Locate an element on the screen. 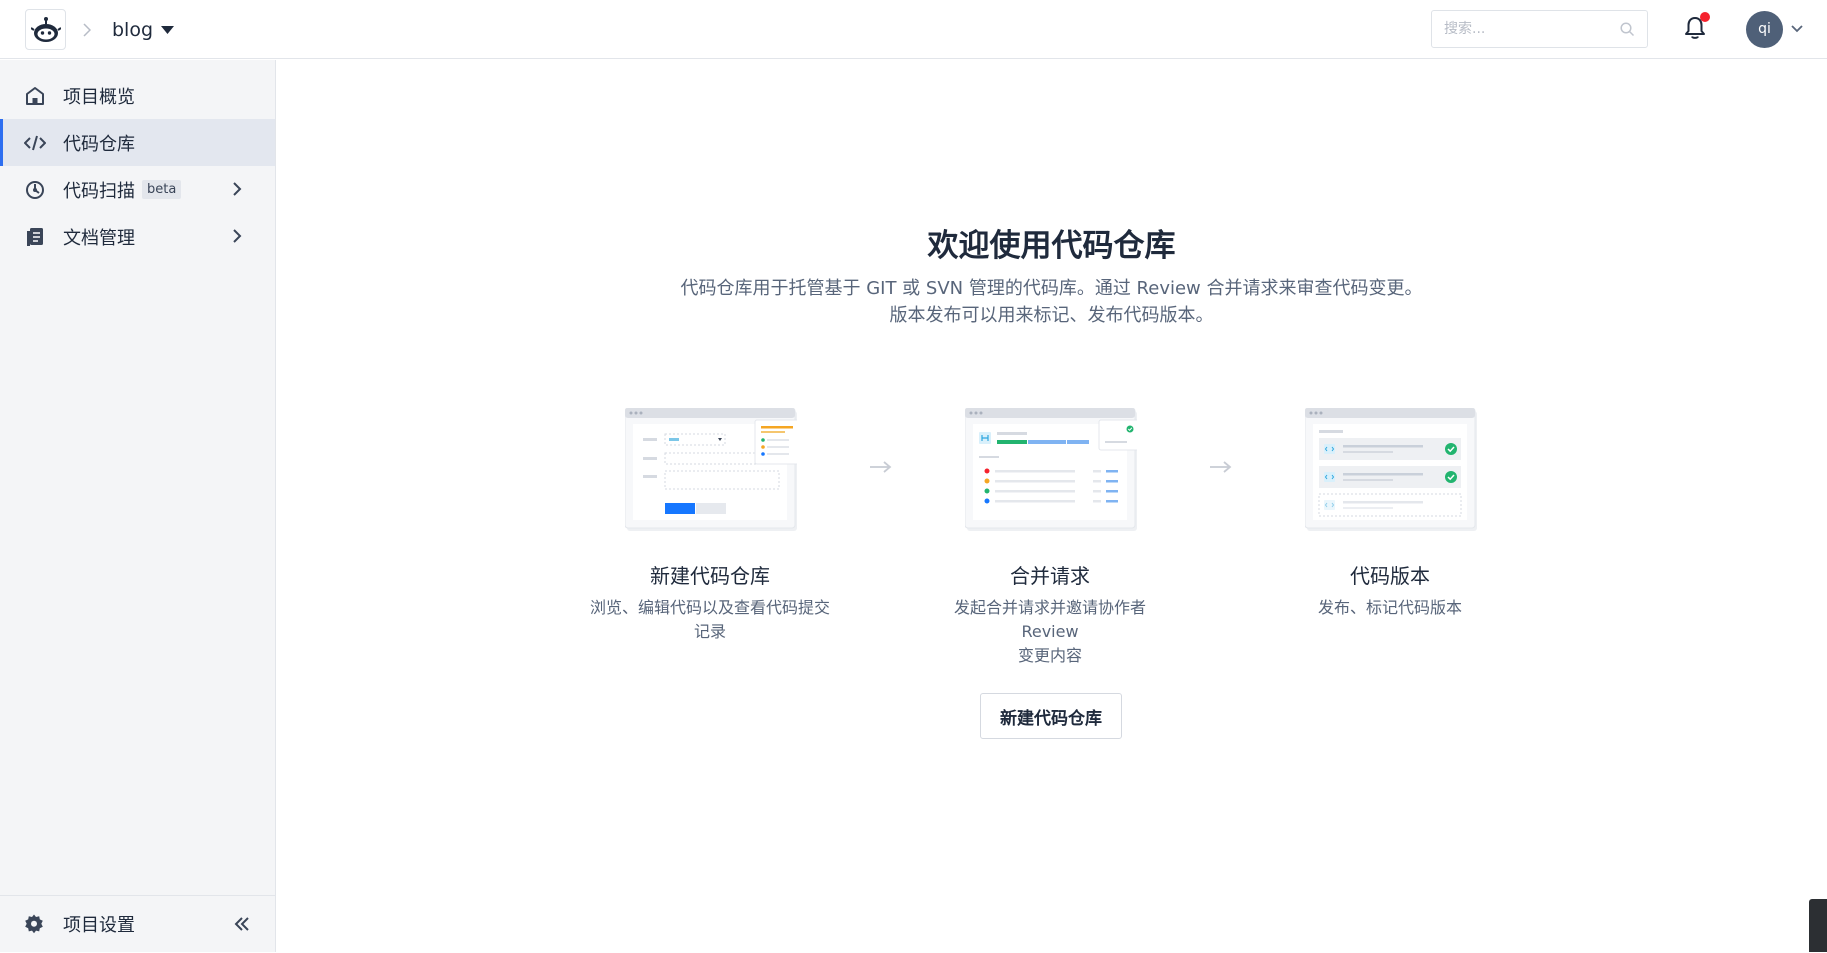 The width and height of the screenshot is (1827, 953). sidebar: 项目概览 代码仓库 代码扫描 beta 文档管理 项目设置 is located at coordinates (138, 506).